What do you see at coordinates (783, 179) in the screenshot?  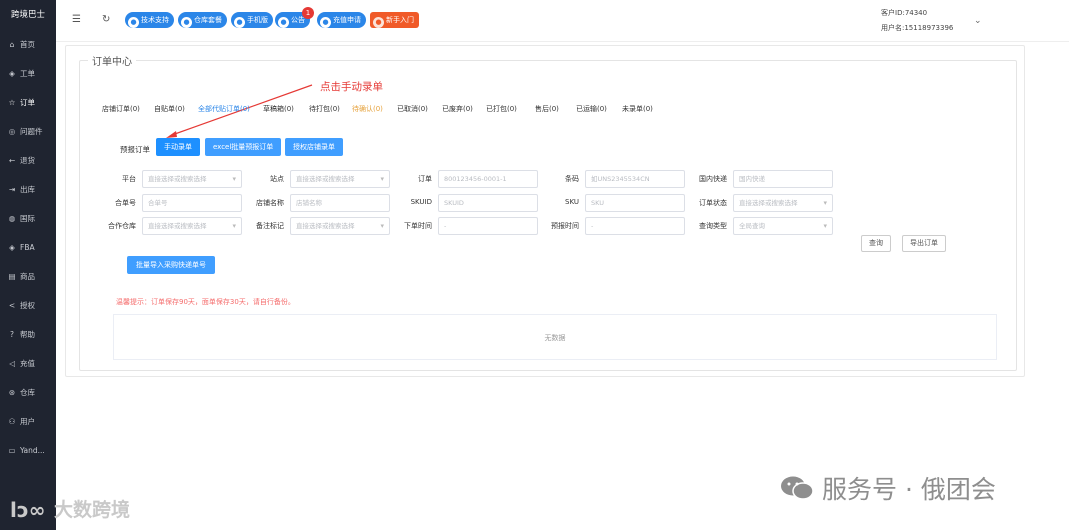 I see `filter-input-domestic: 国内快递` at bounding box center [783, 179].